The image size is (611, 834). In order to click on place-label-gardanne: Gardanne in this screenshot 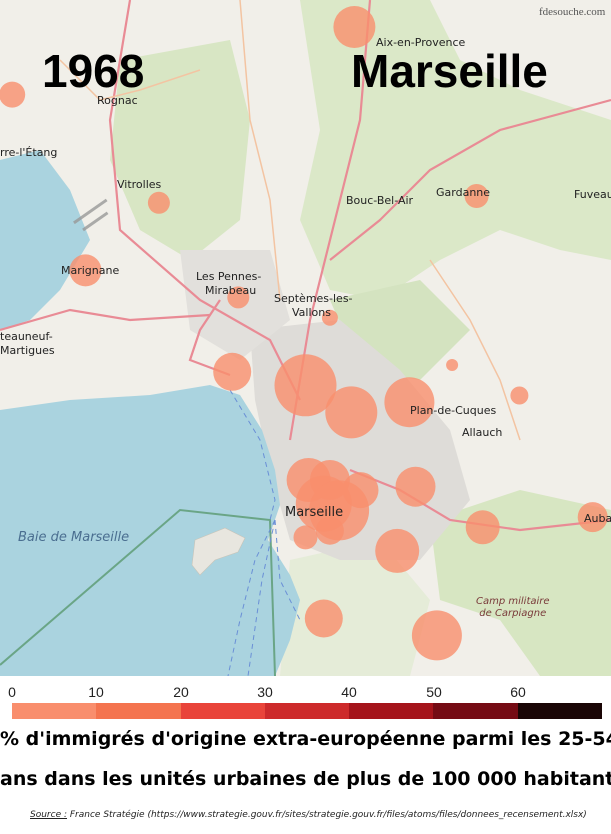, I will do `click(463, 192)`.